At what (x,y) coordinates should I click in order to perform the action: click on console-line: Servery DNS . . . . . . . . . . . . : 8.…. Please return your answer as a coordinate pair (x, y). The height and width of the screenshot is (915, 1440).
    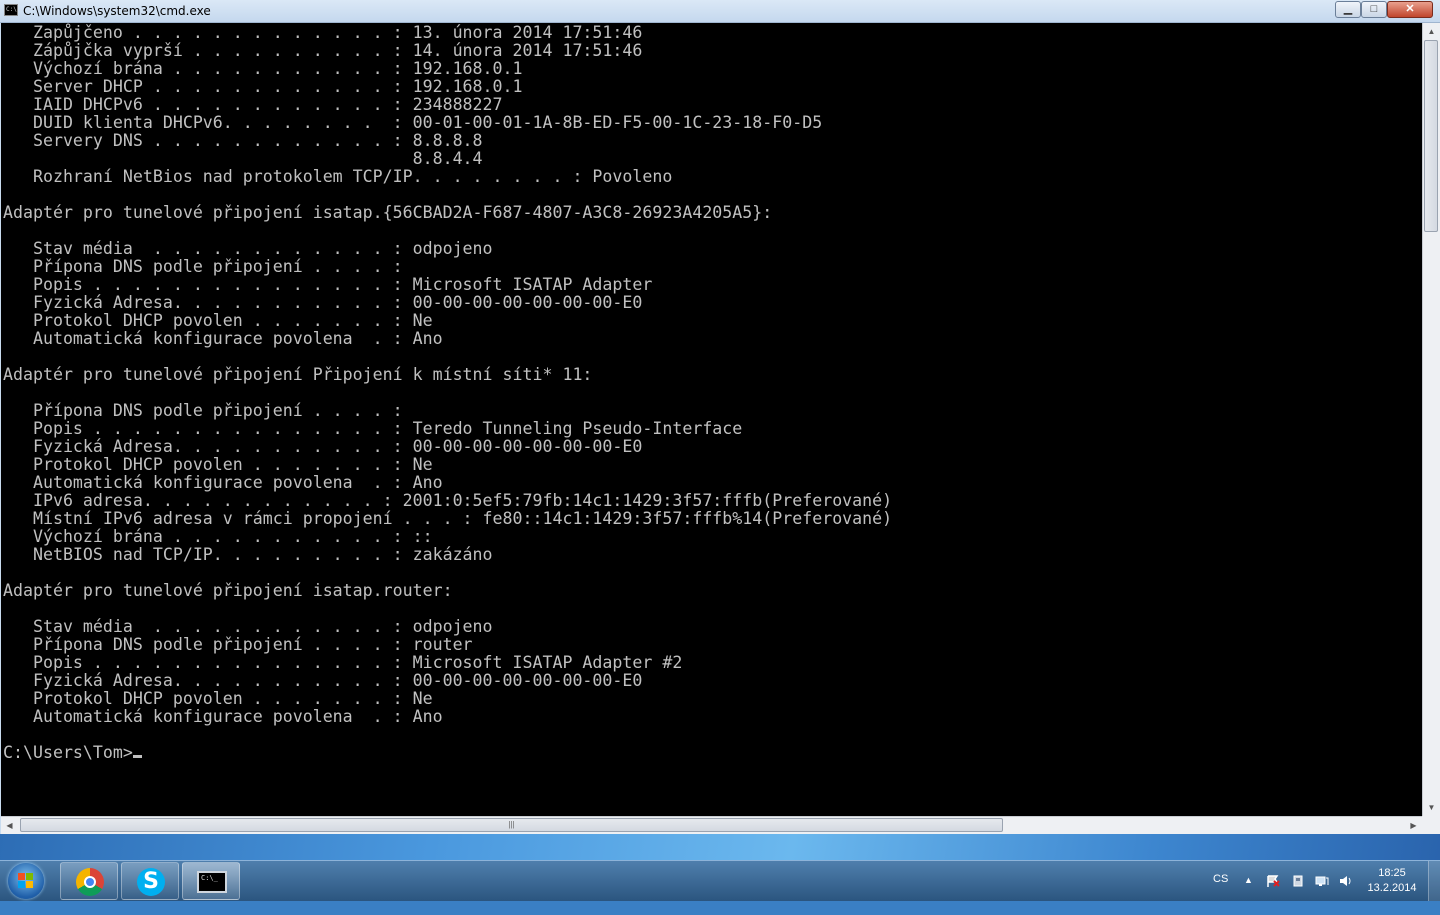
    Looking at the image, I should click on (243, 140).